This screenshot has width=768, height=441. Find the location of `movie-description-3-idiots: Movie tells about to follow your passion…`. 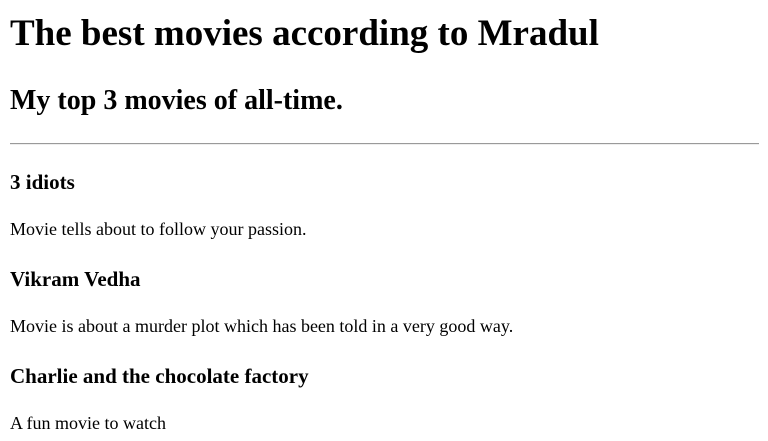

movie-description-3-idiots: Movie tells about to follow your passion… is located at coordinates (158, 229).